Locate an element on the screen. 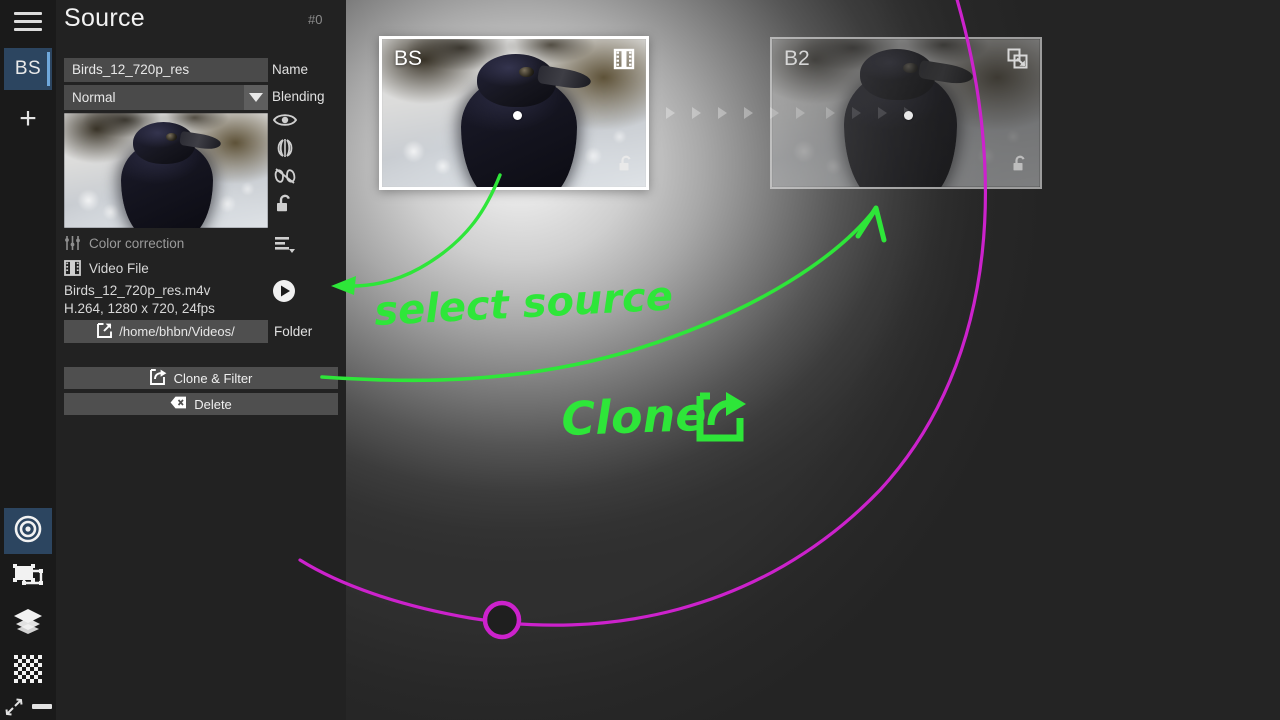 This screenshot has height=720, width=1280. sidebar-tab-label: BS is located at coordinates (28, 68).